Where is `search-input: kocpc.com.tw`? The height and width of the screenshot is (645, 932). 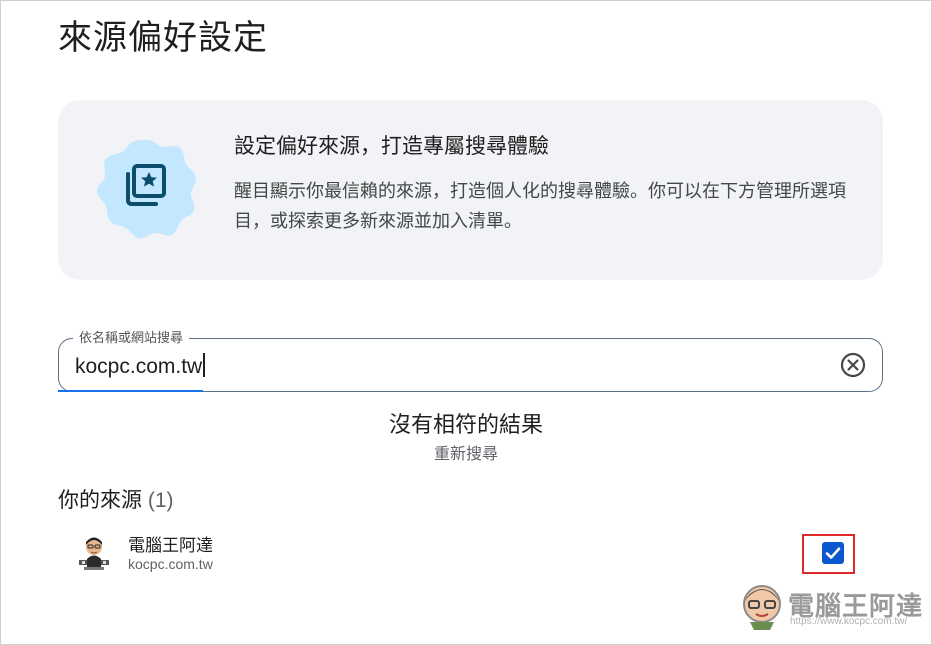
search-input: kocpc.com.tw is located at coordinates (140, 366).